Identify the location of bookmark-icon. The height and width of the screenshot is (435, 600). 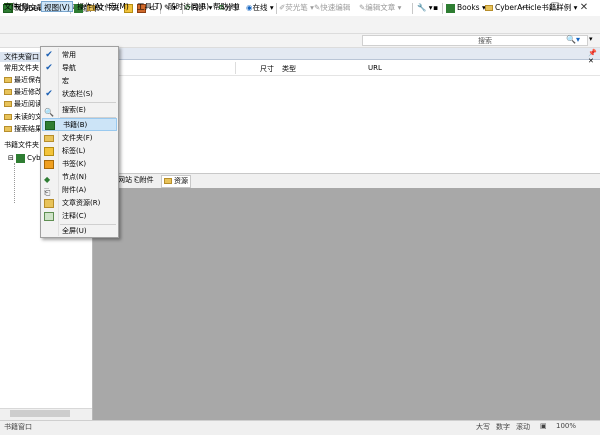
(49, 164).